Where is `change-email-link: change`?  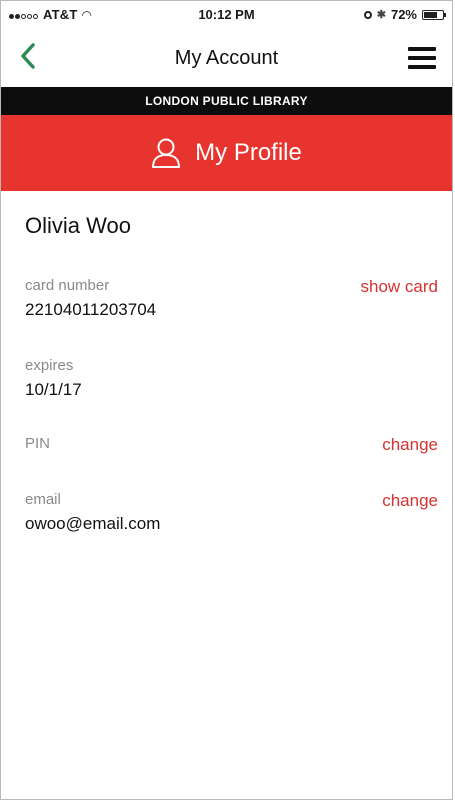 change-email-link: change is located at coordinates (410, 501).